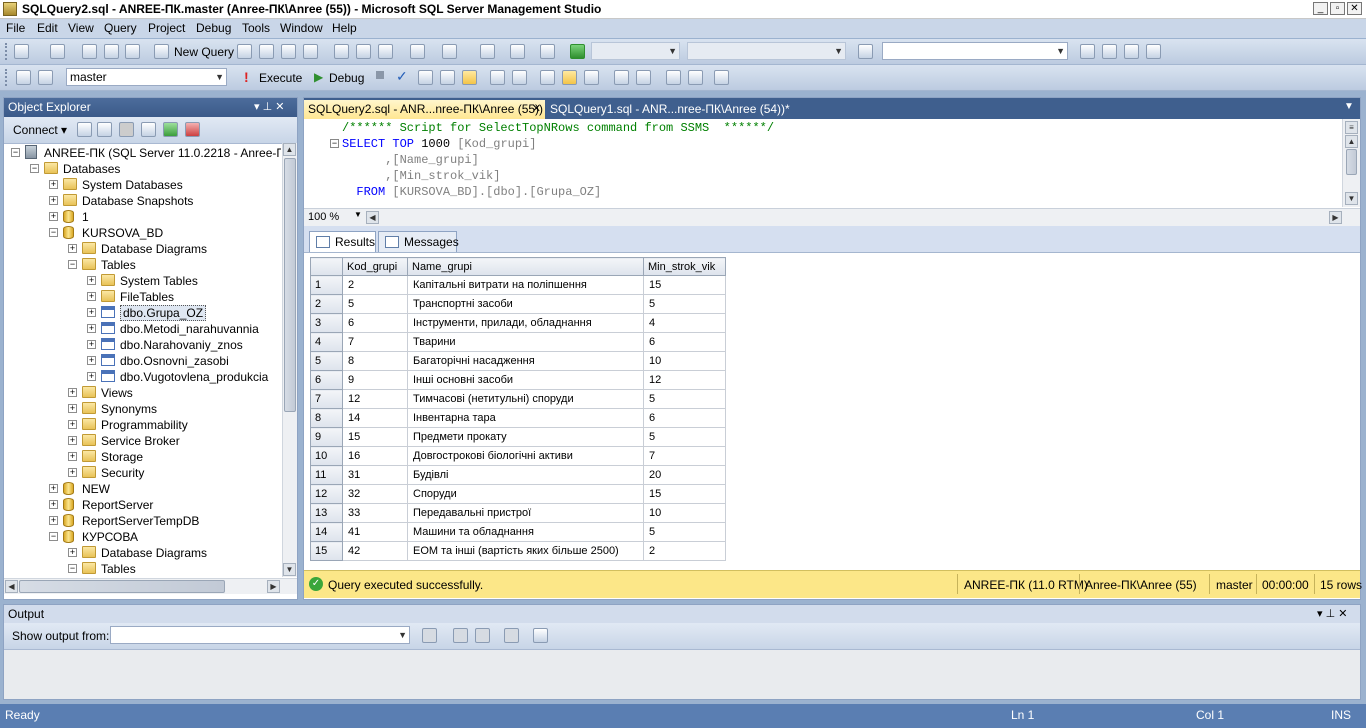 The height and width of the screenshot is (728, 1366). I want to click on tree-node: + dbo.Osnovni_zasobi, so click(142, 361).